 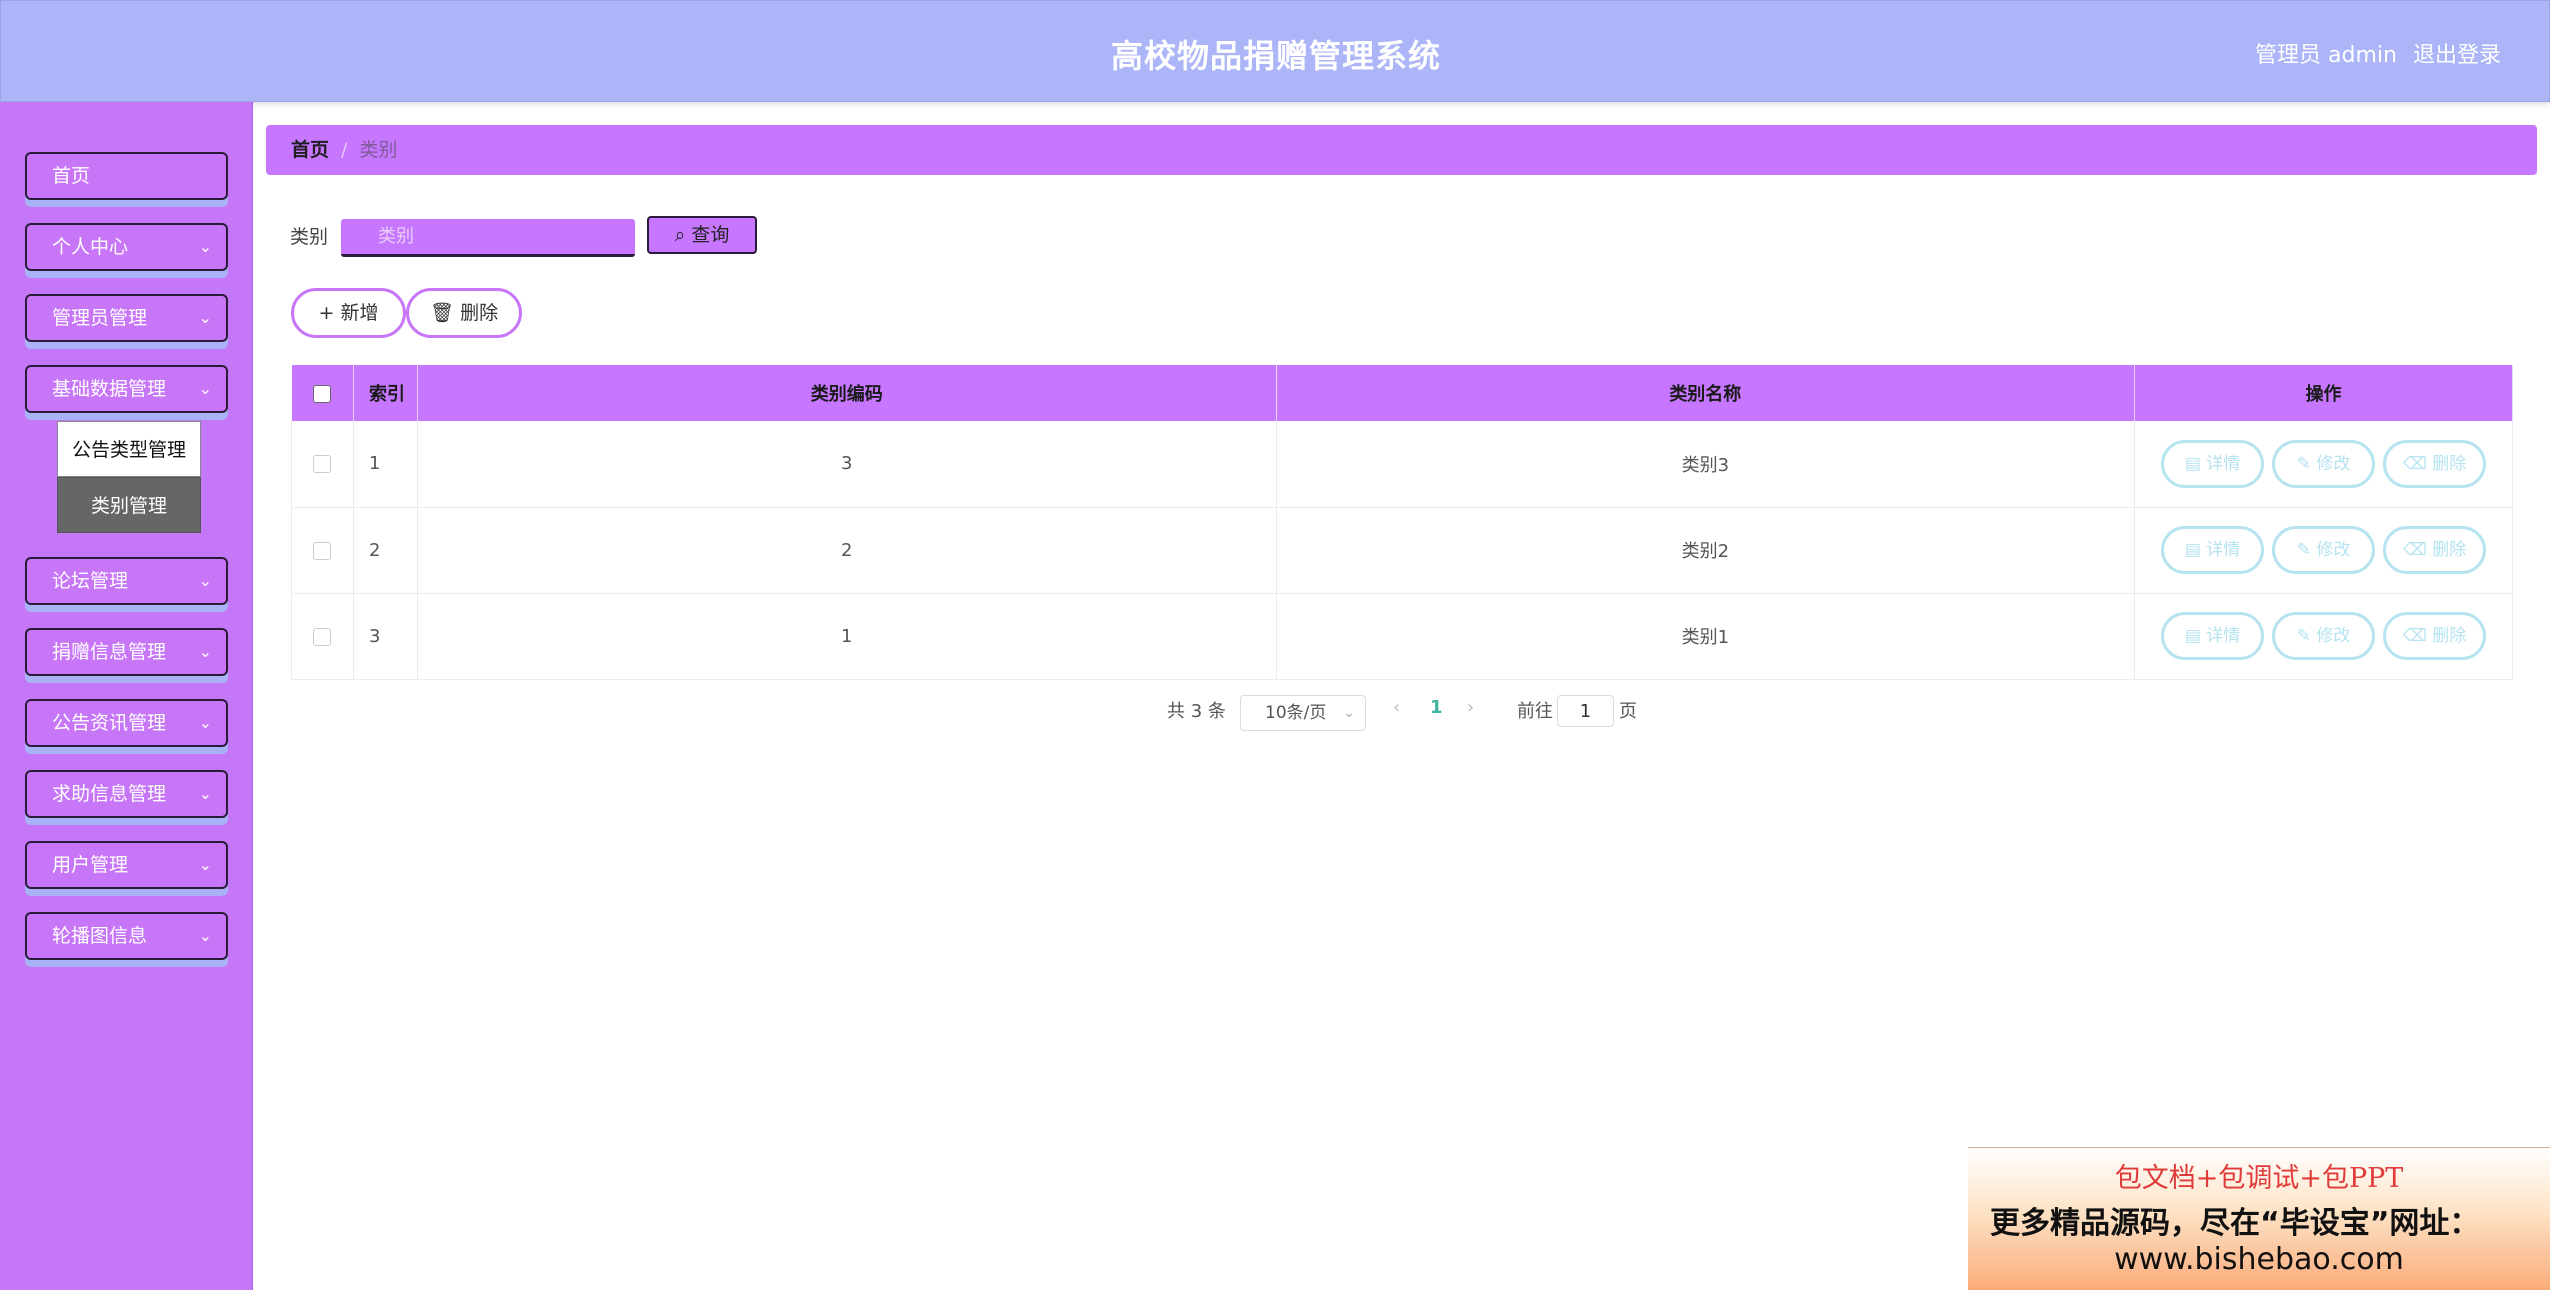 I want to click on sidebar-item-users: 用户管理 ⌄, so click(x=126, y=865).